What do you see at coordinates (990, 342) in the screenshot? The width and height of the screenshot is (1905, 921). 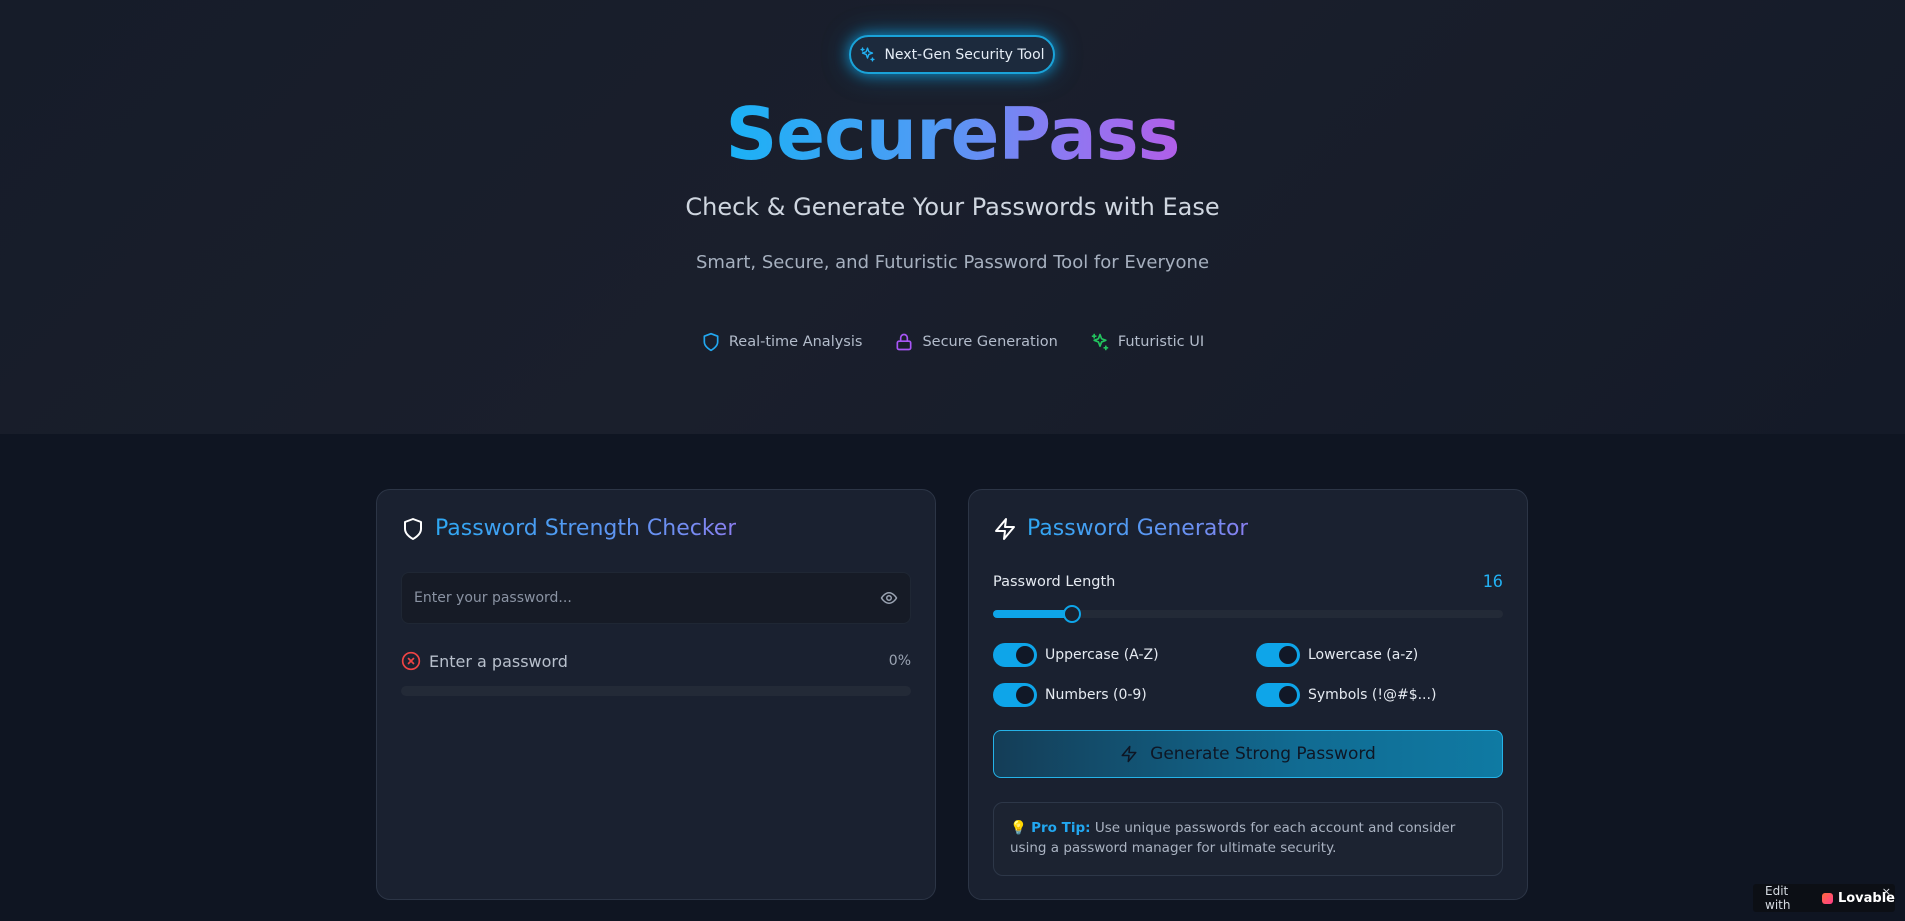 I see `feature-label: Secure Generation` at bounding box center [990, 342].